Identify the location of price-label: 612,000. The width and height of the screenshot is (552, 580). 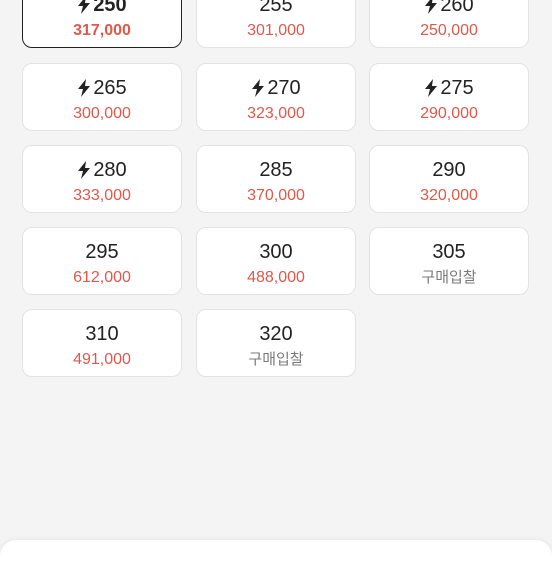
(102, 277).